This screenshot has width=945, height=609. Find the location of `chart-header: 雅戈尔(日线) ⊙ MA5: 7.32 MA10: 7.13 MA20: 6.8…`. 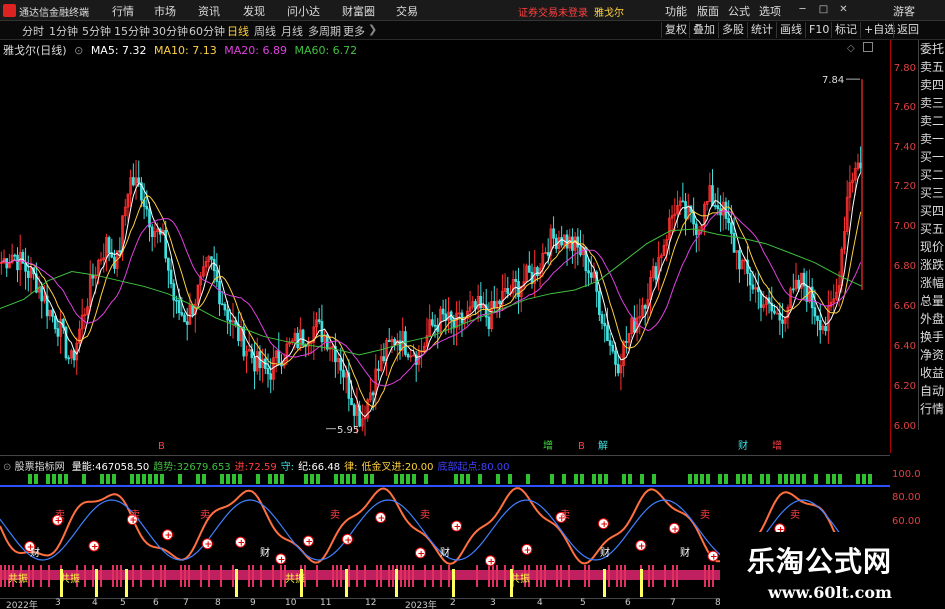

chart-header: 雅戈尔(日线) ⊙ MA5: 7.32 MA10: 7.13 MA20: 6.8… is located at coordinates (182, 50).